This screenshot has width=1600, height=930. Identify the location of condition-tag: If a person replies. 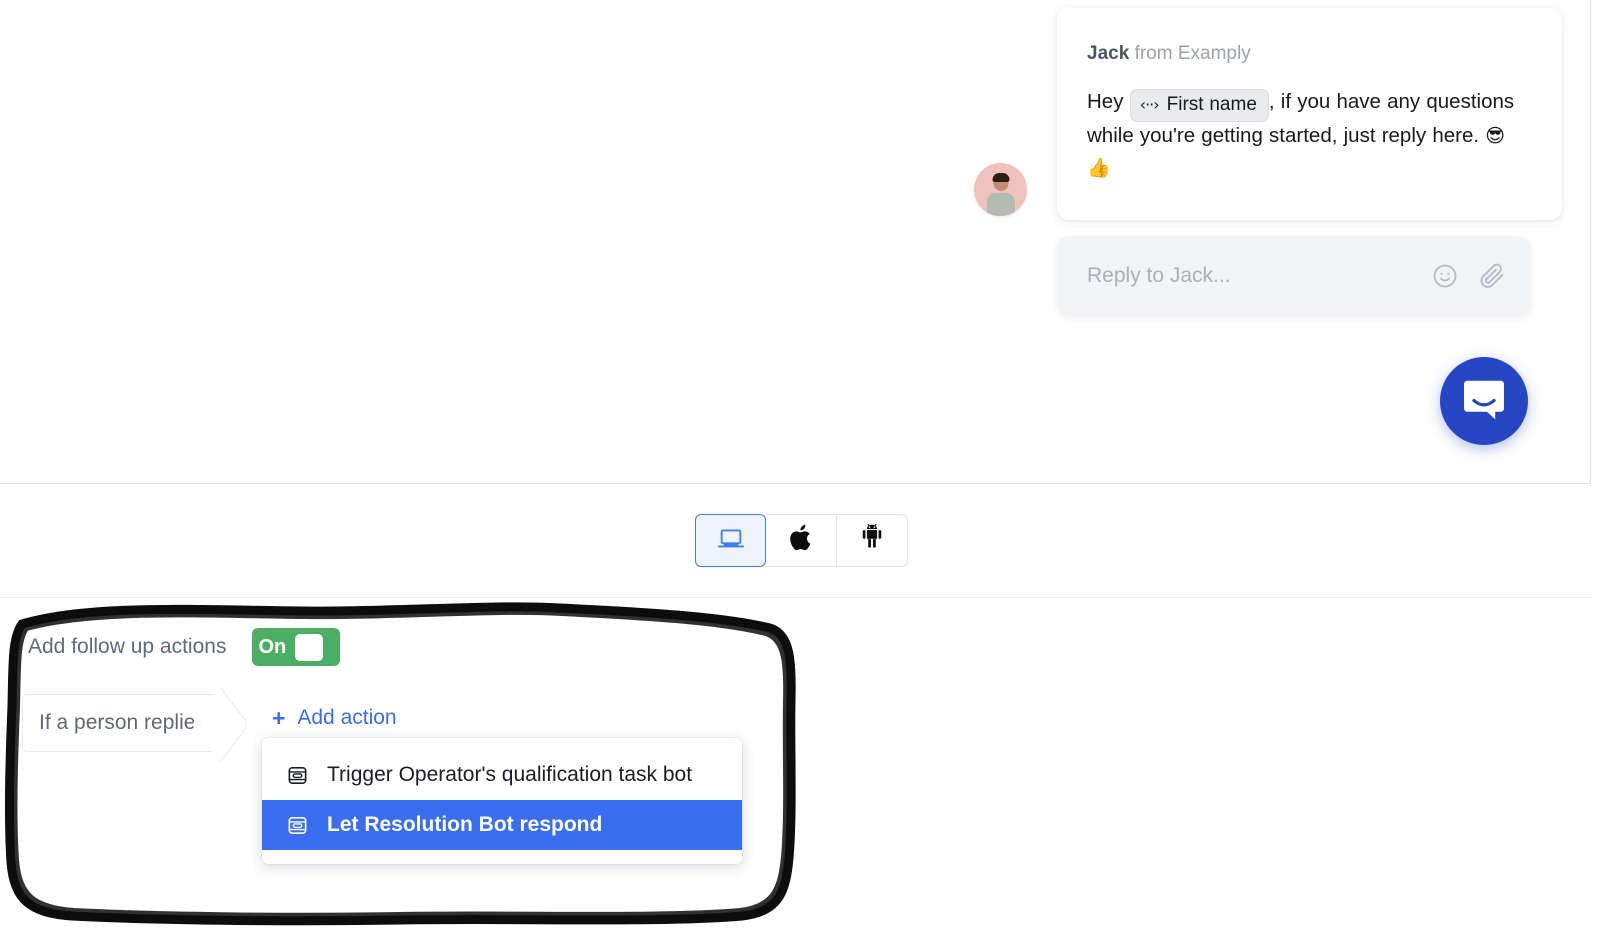
(123, 723).